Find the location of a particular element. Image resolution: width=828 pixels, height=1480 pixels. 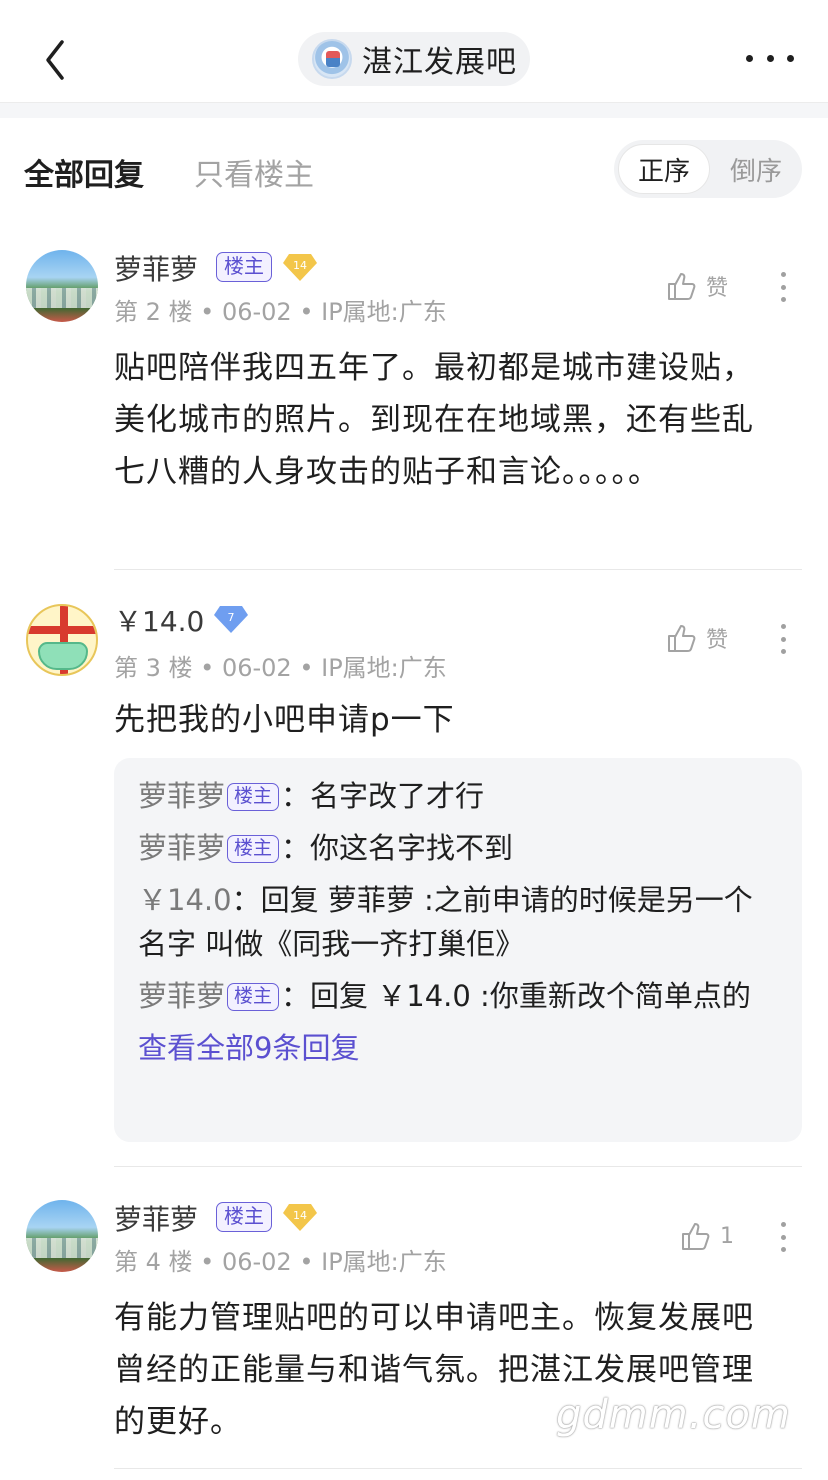

forum-title-pill: 湛江发展吧 is located at coordinates (414, 59).